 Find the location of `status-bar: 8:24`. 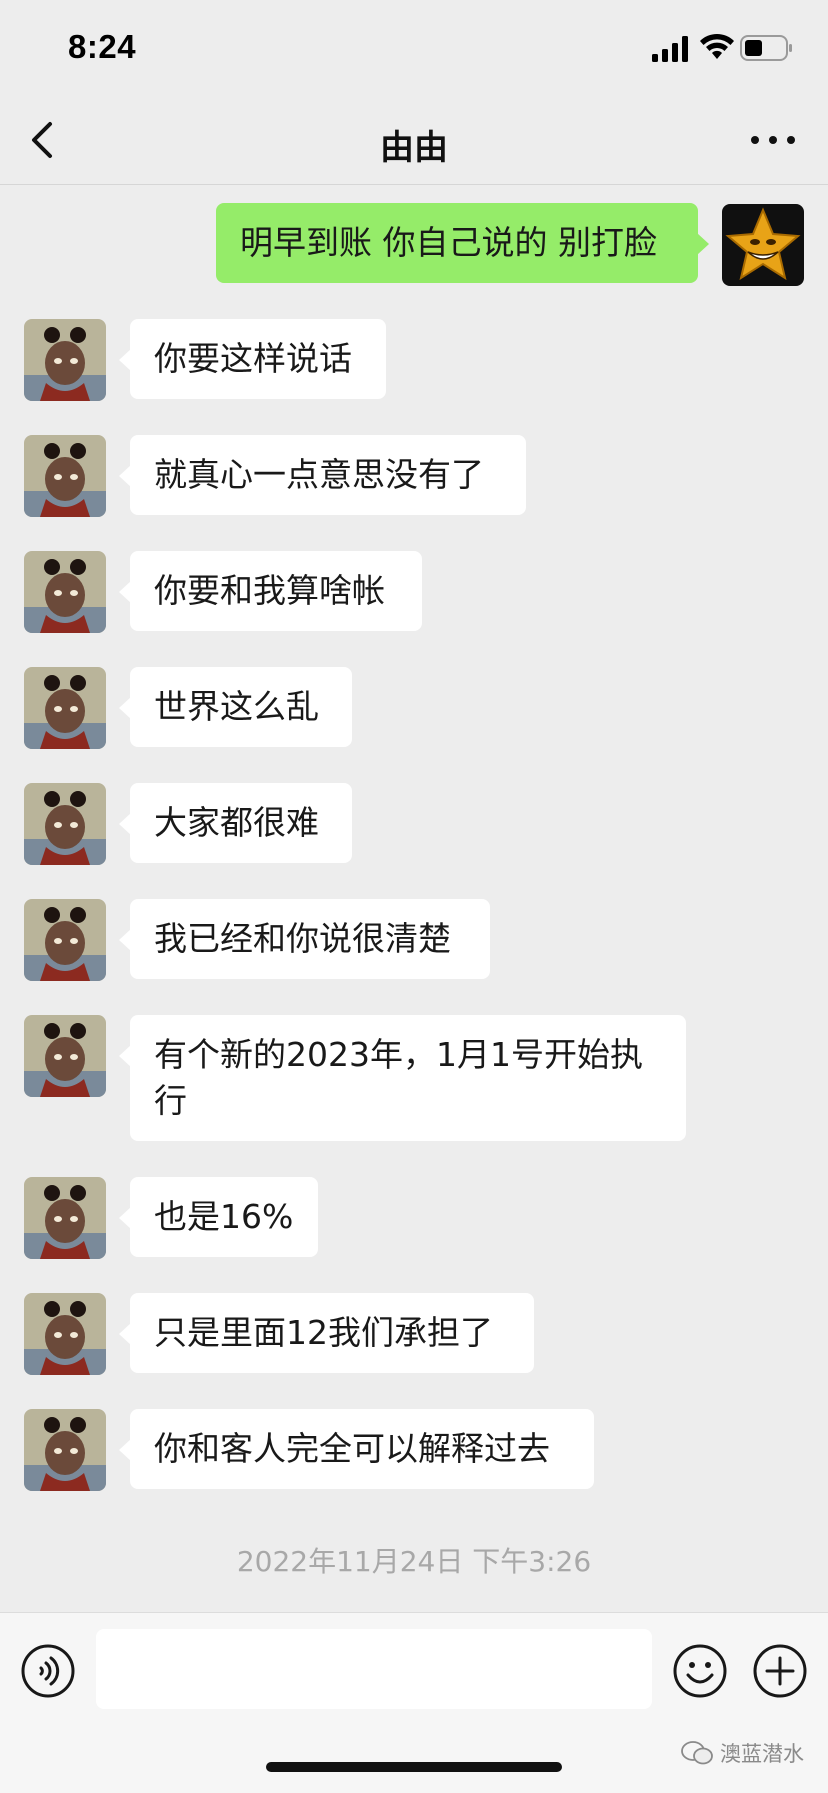

status-bar: 8:24 is located at coordinates (414, 48).